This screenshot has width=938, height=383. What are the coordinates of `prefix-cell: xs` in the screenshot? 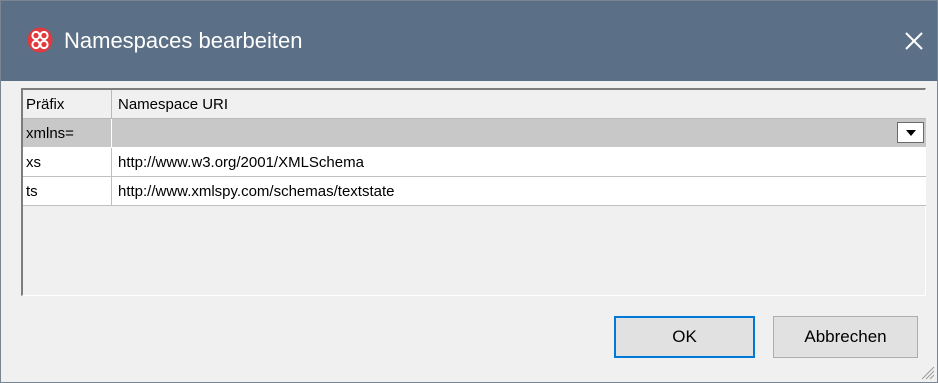 It's located at (67, 162).